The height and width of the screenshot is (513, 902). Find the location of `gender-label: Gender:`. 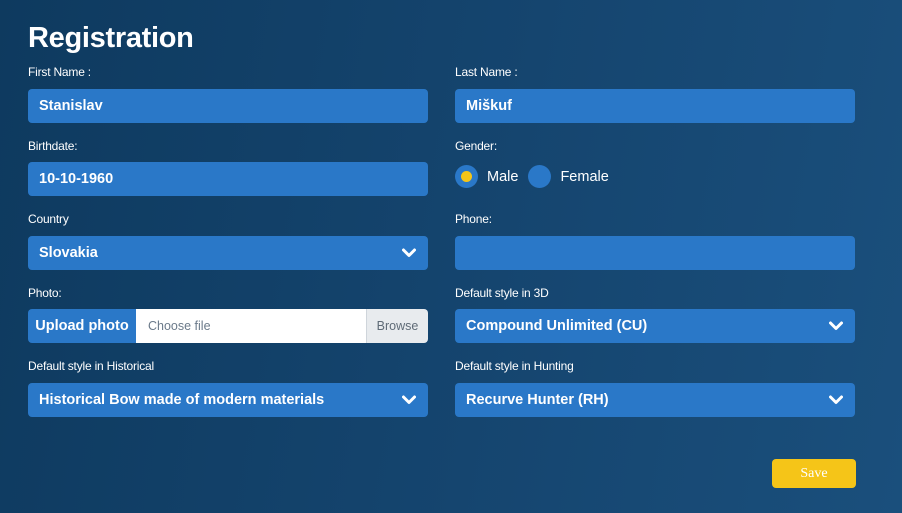

gender-label: Gender: is located at coordinates (476, 146).